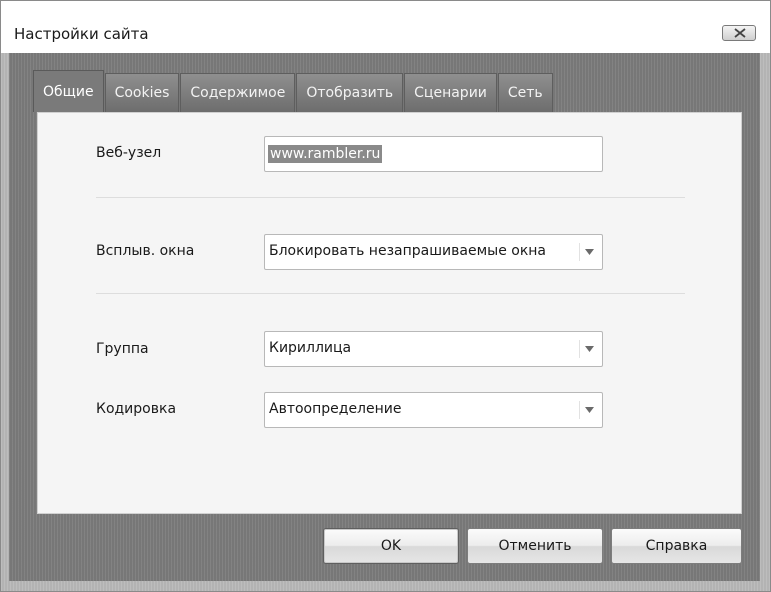 This screenshot has width=771, height=592. What do you see at coordinates (136, 409) in the screenshot?
I see `encoding-label: Кодировка` at bounding box center [136, 409].